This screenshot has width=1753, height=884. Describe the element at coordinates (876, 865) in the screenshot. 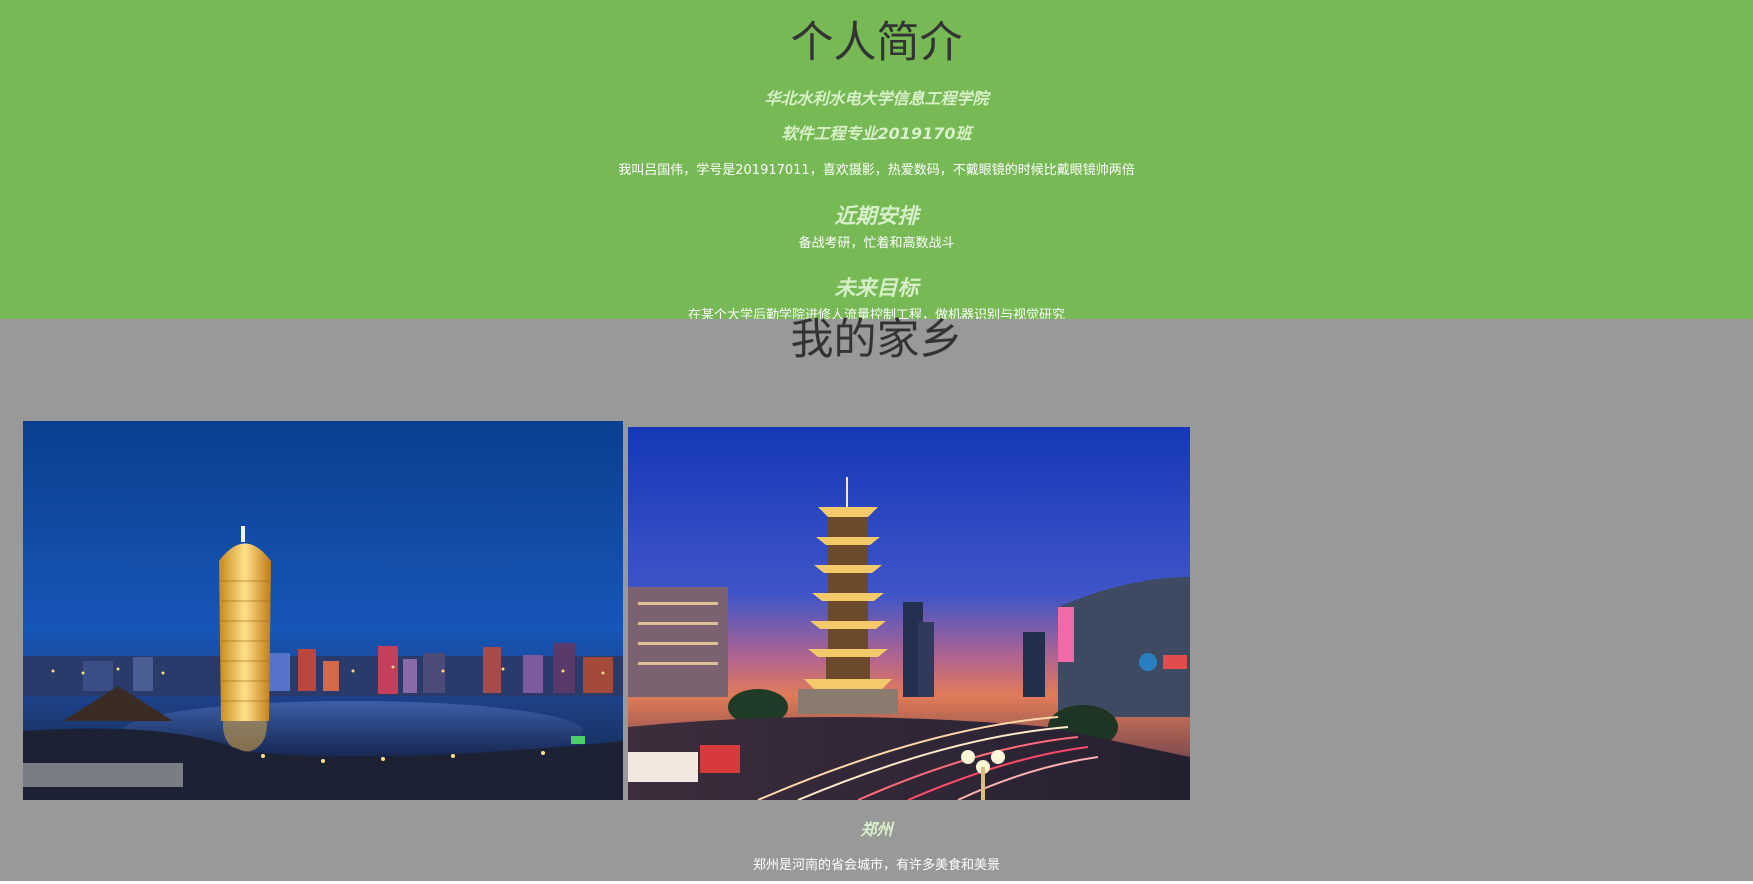

I see `city-description: 郑州是河南的省会城市，有许多美食和美景` at that location.